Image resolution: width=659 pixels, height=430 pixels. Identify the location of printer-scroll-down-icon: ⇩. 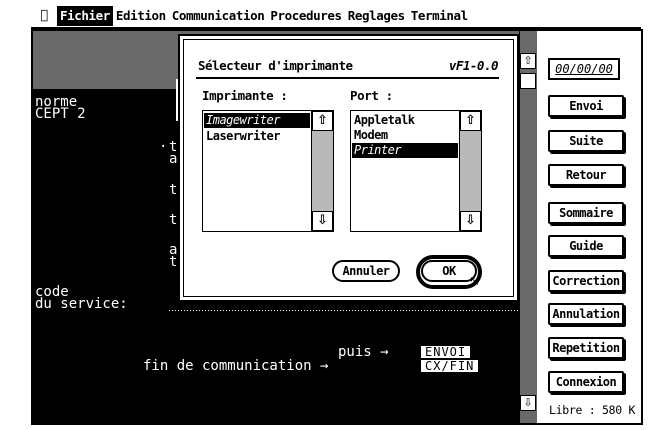
(322, 221).